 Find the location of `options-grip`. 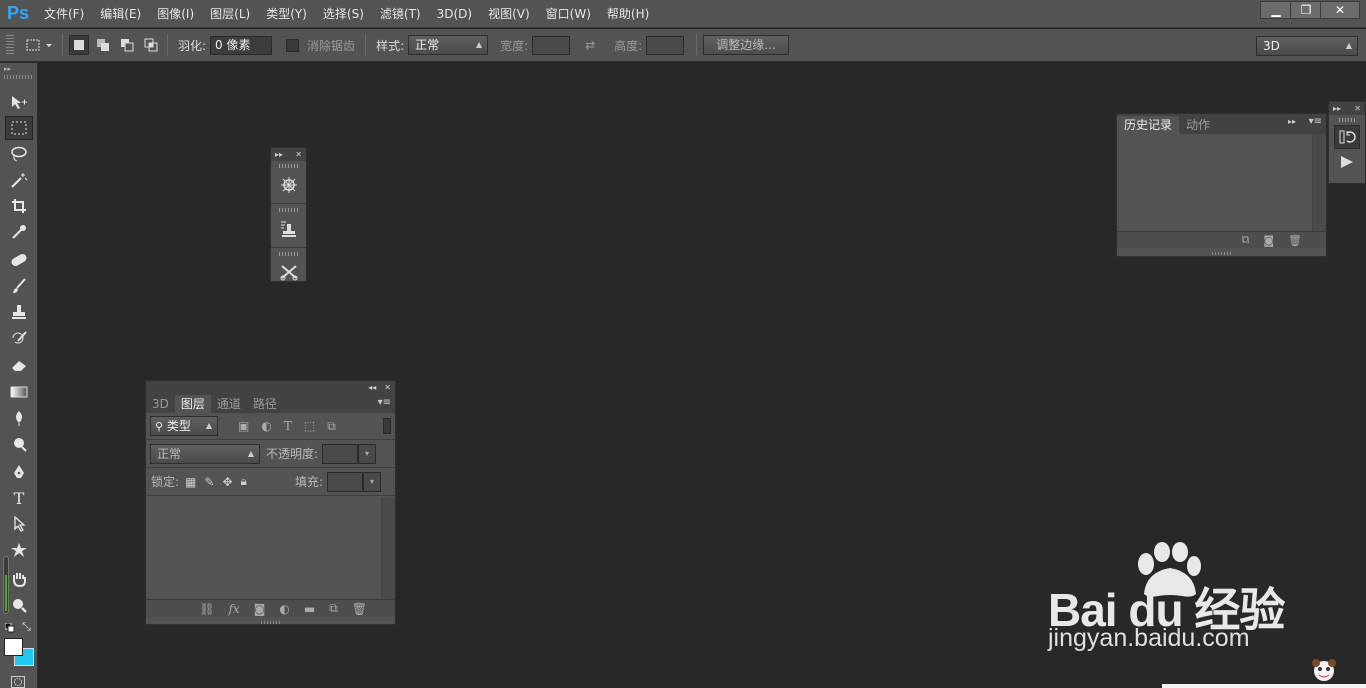

options-grip is located at coordinates (10, 45).